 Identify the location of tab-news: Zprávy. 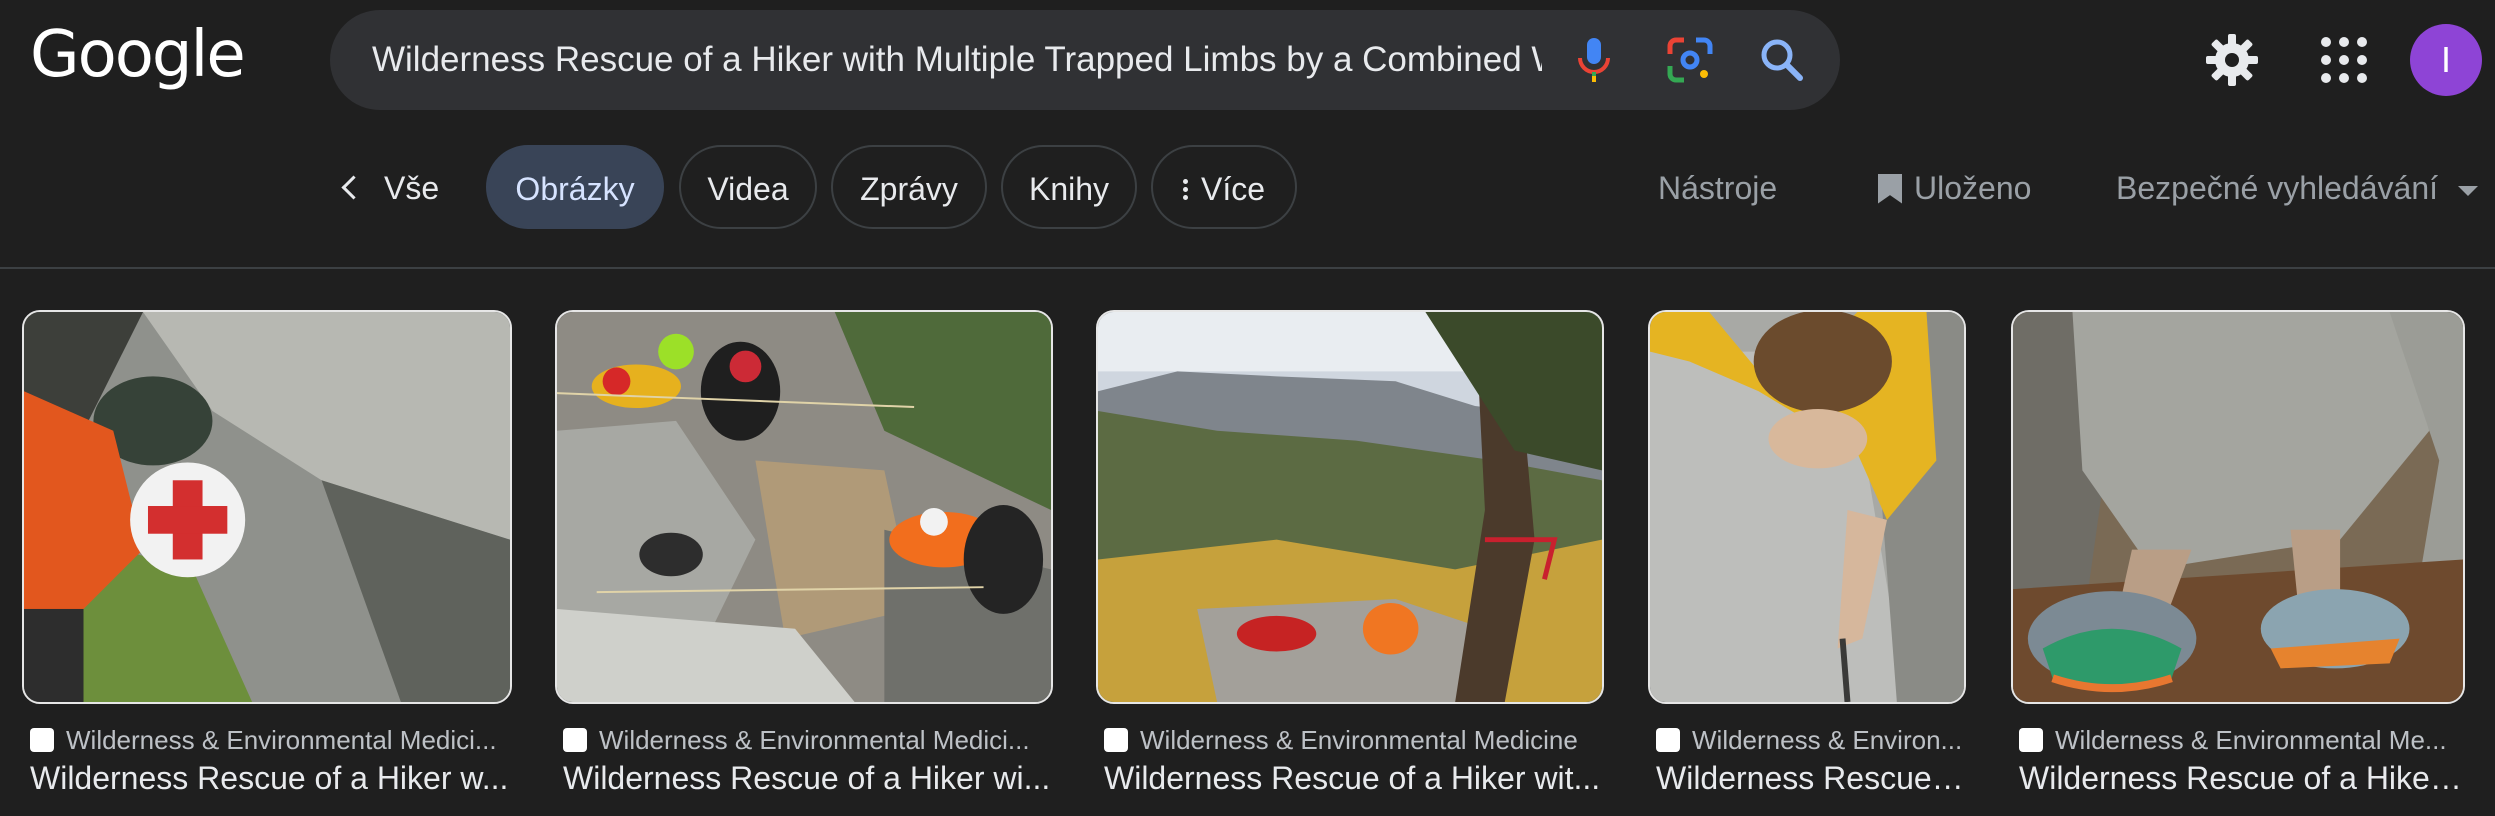
(909, 187).